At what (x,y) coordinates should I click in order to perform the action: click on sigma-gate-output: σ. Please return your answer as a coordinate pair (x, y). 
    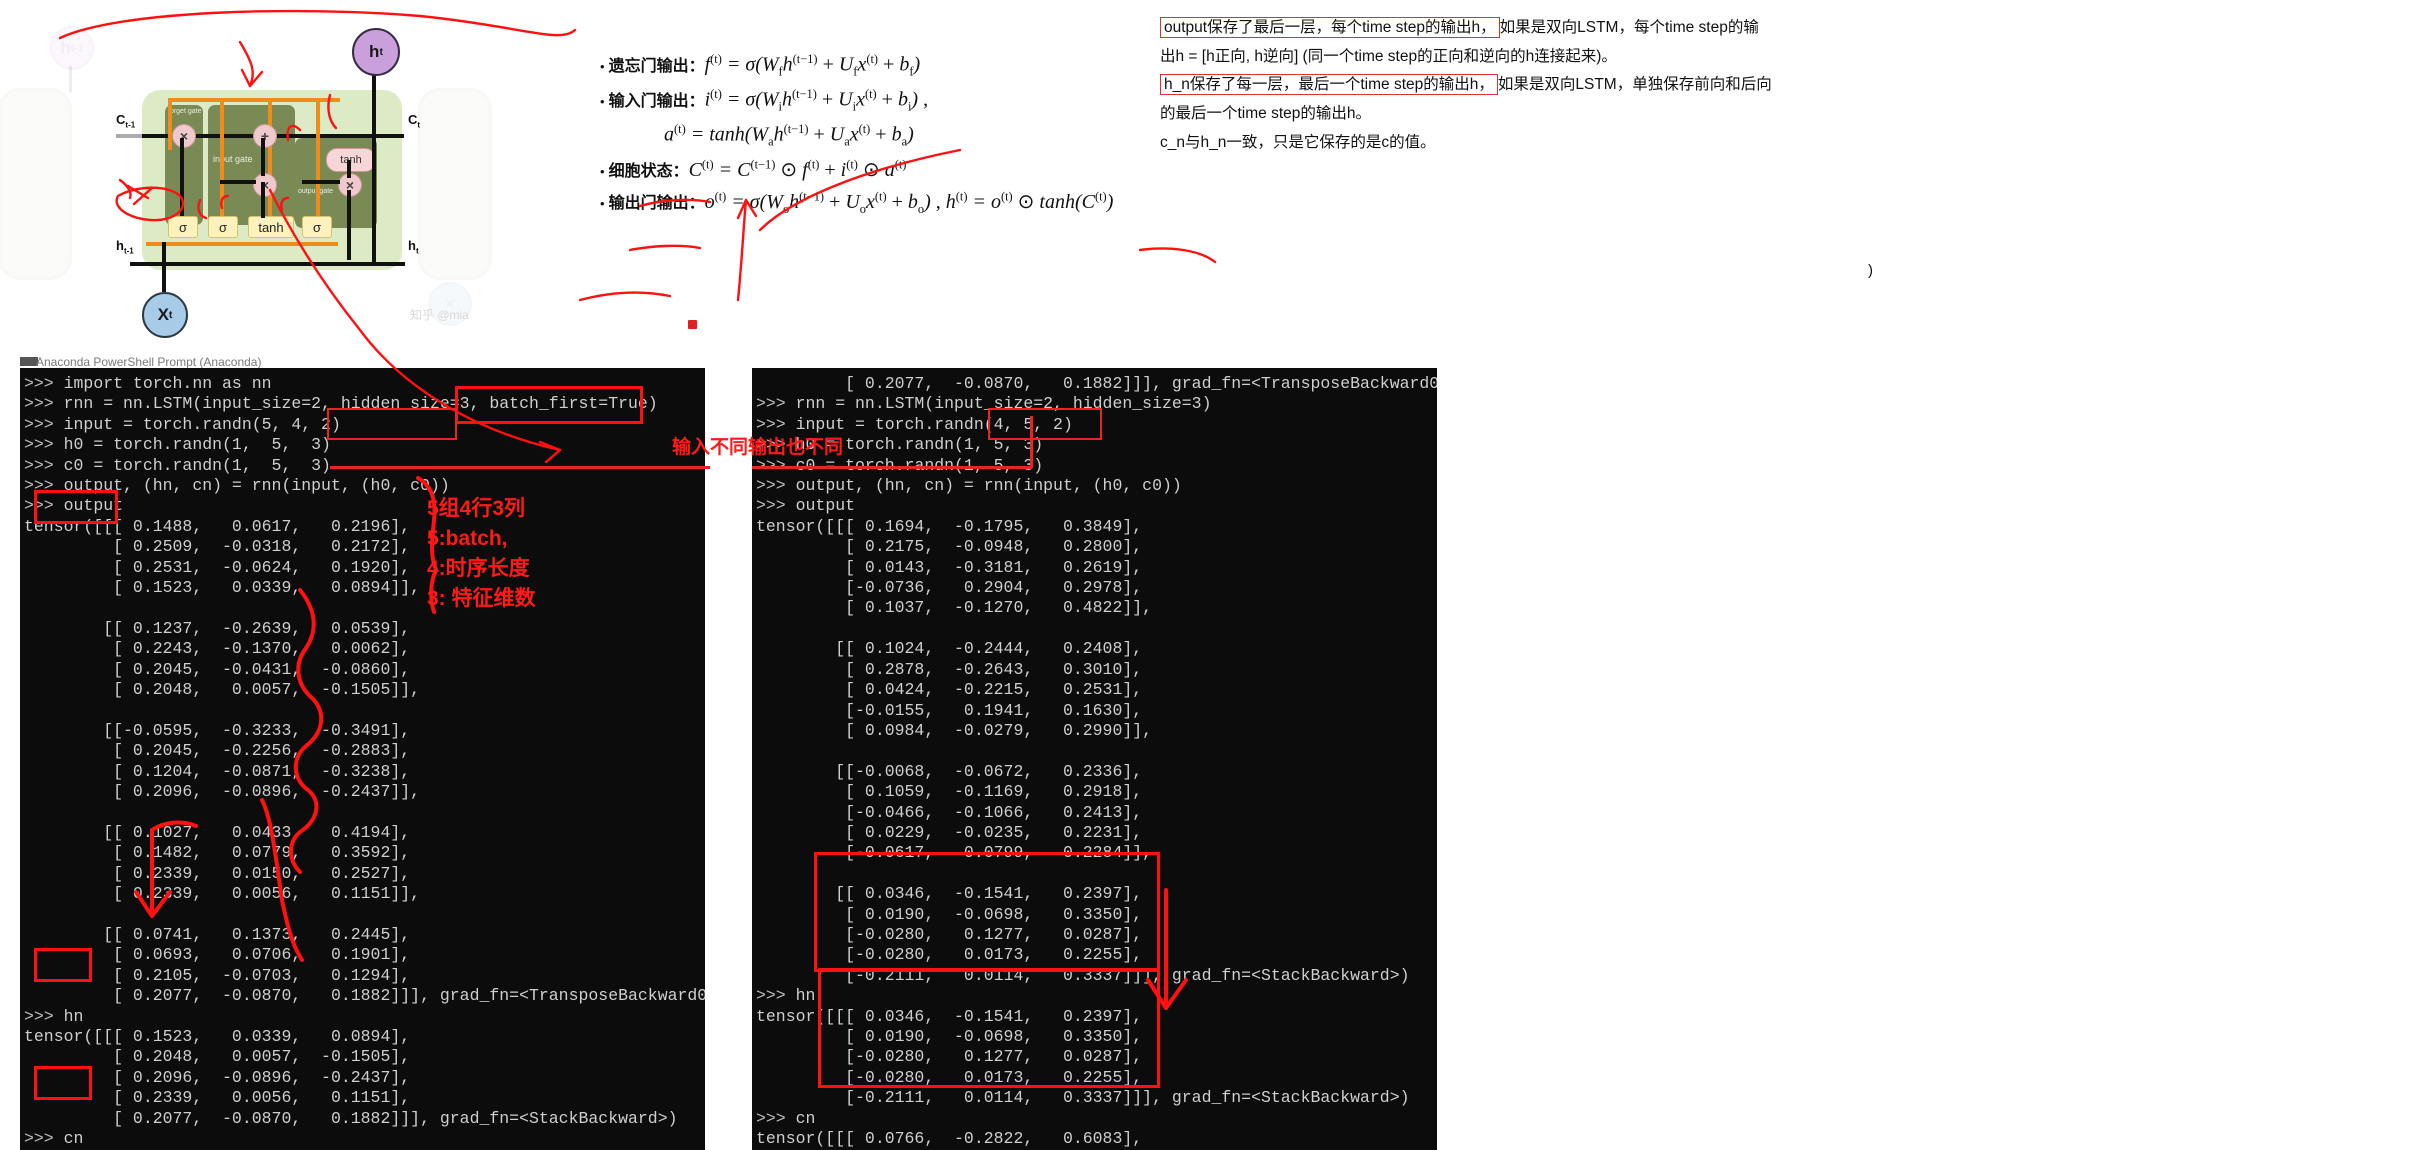
    Looking at the image, I should click on (317, 227).